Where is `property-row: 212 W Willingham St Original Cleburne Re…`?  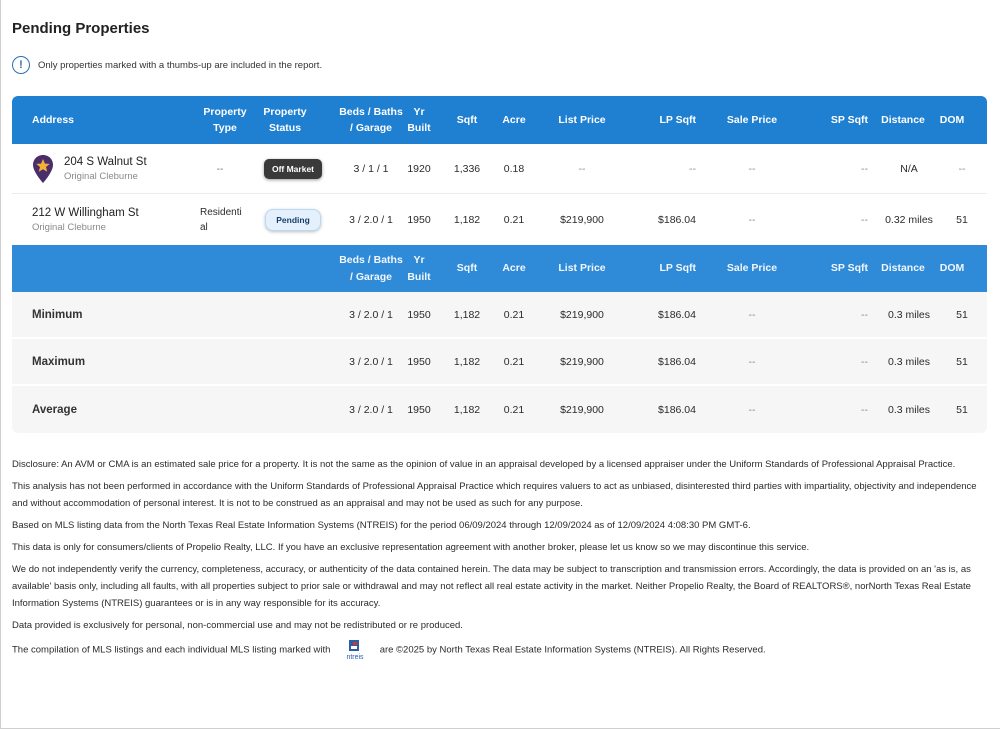
property-row: 212 W Willingham St Original Cleburne Re… is located at coordinates (499, 219).